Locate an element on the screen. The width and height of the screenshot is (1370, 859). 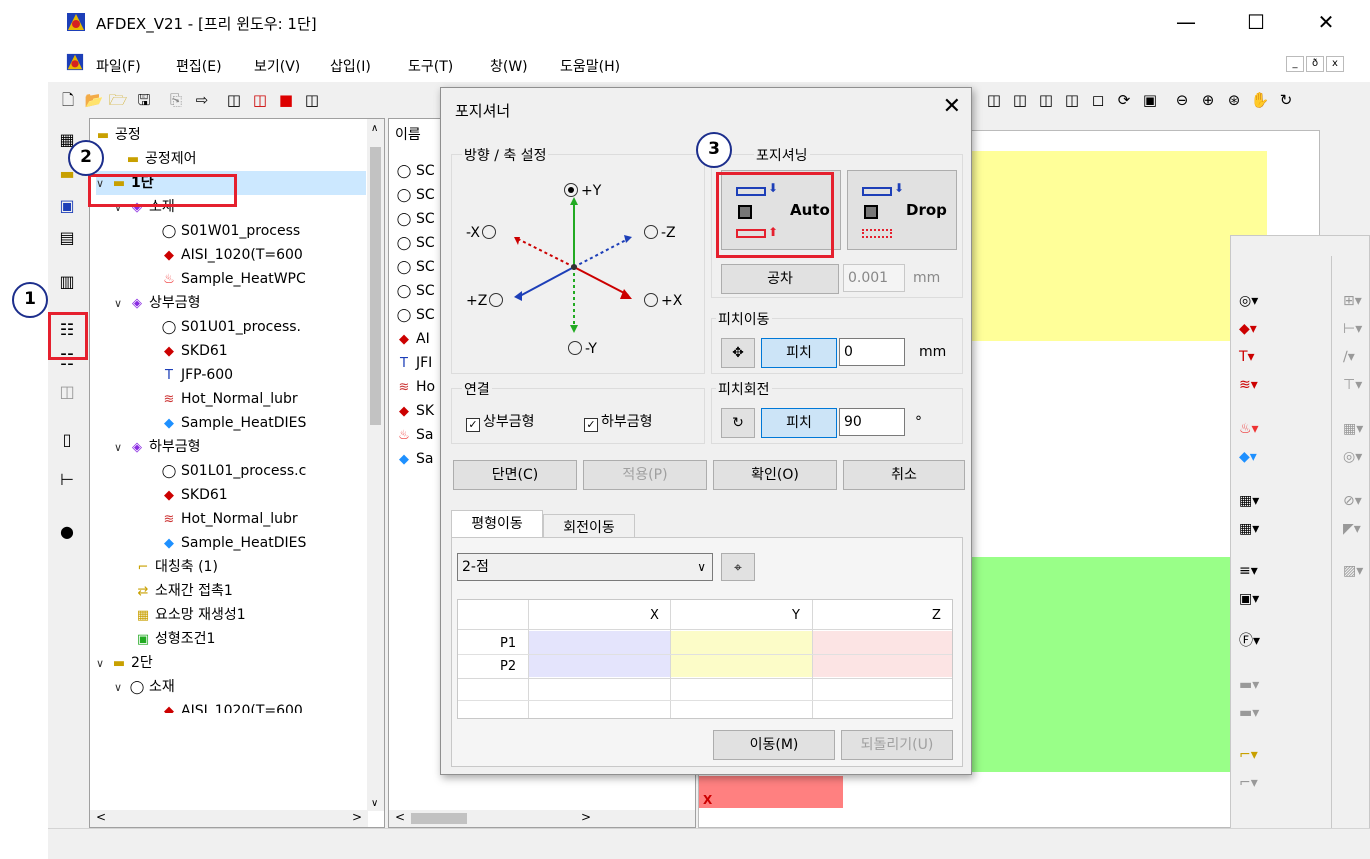
mdi-close-button: x is located at coordinates (1335, 64).